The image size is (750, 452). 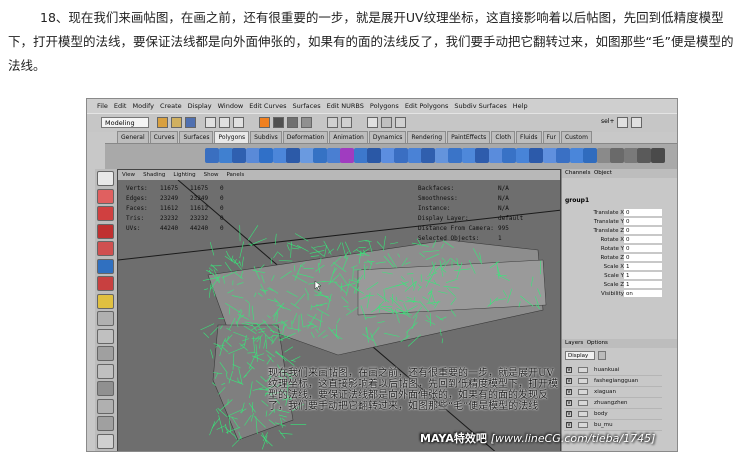 I want to click on menu-item: Polygons, so click(x=384, y=106).